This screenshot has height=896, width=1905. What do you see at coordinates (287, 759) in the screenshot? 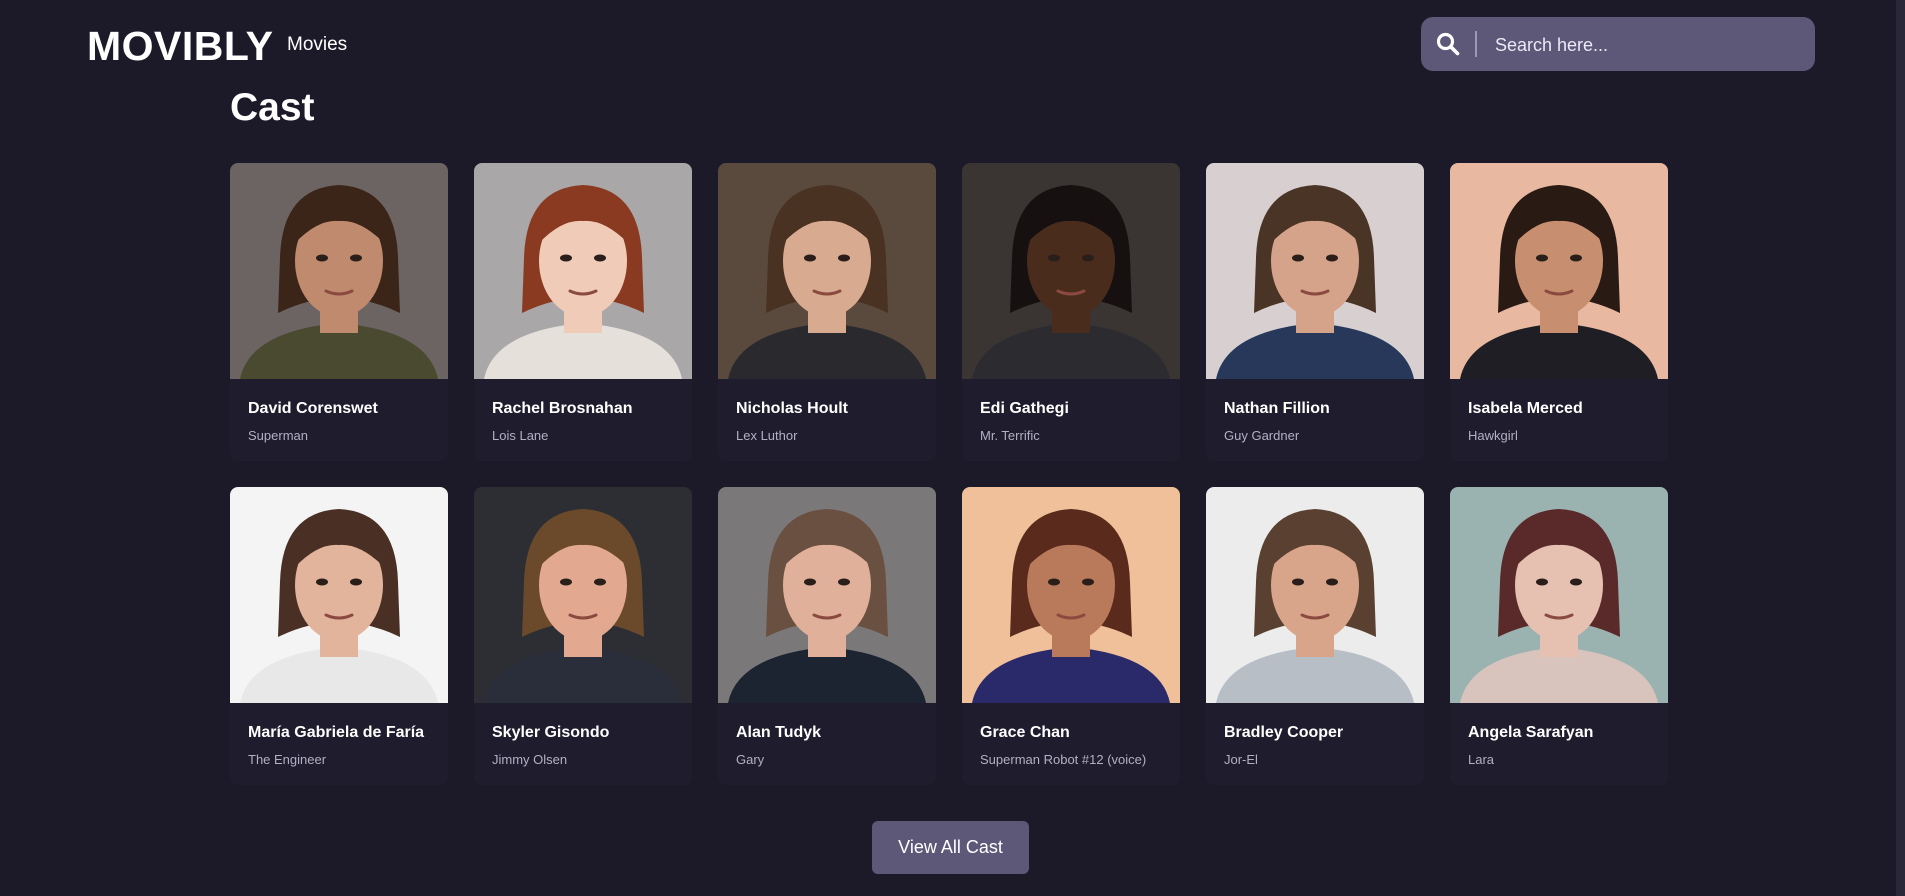
I see `cast-role: The Engineer` at bounding box center [287, 759].